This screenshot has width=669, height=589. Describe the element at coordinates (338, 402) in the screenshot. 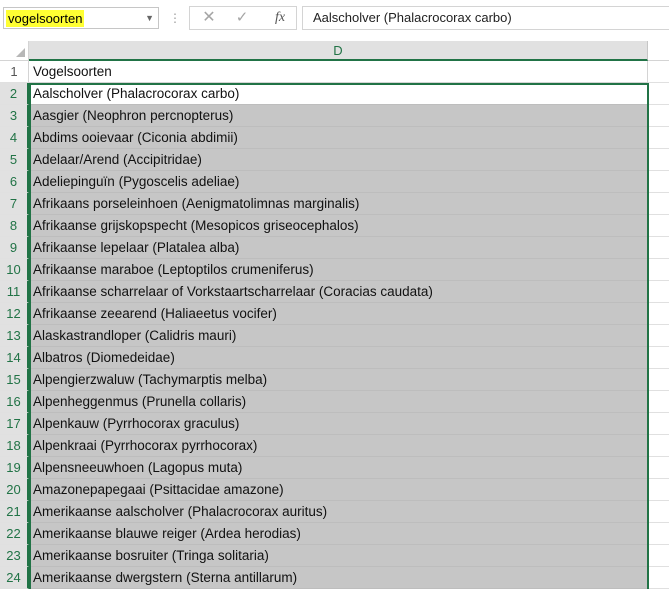

I see `list-item: Alpenheggenmus (Prunella collaris)` at that location.